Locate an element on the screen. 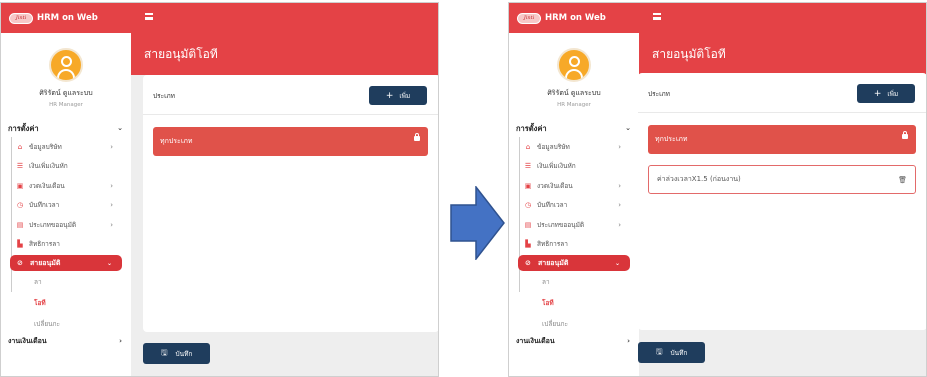 Image resolution: width=927 pixels, height=377 pixels. brand-name: HRM on Web is located at coordinates (575, 18).